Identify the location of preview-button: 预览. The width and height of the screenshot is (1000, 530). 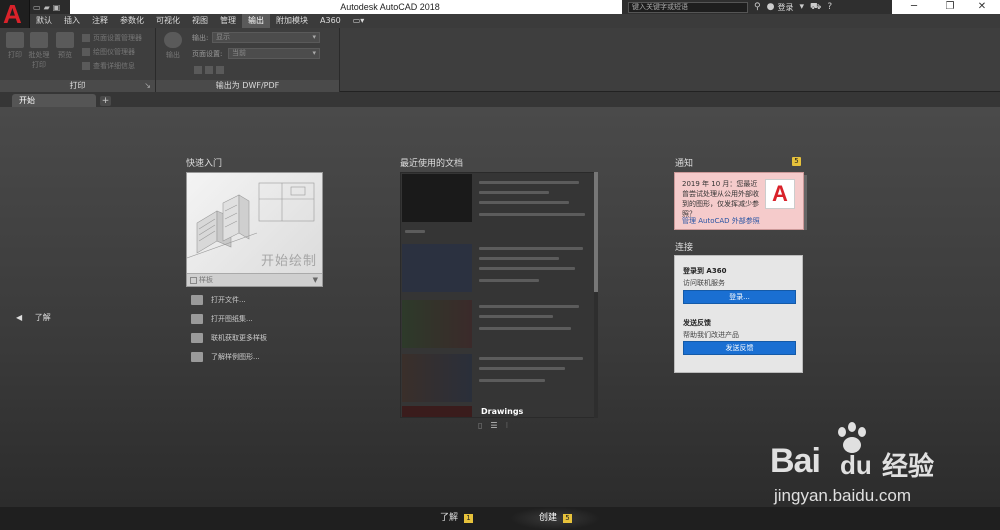
(65, 46).